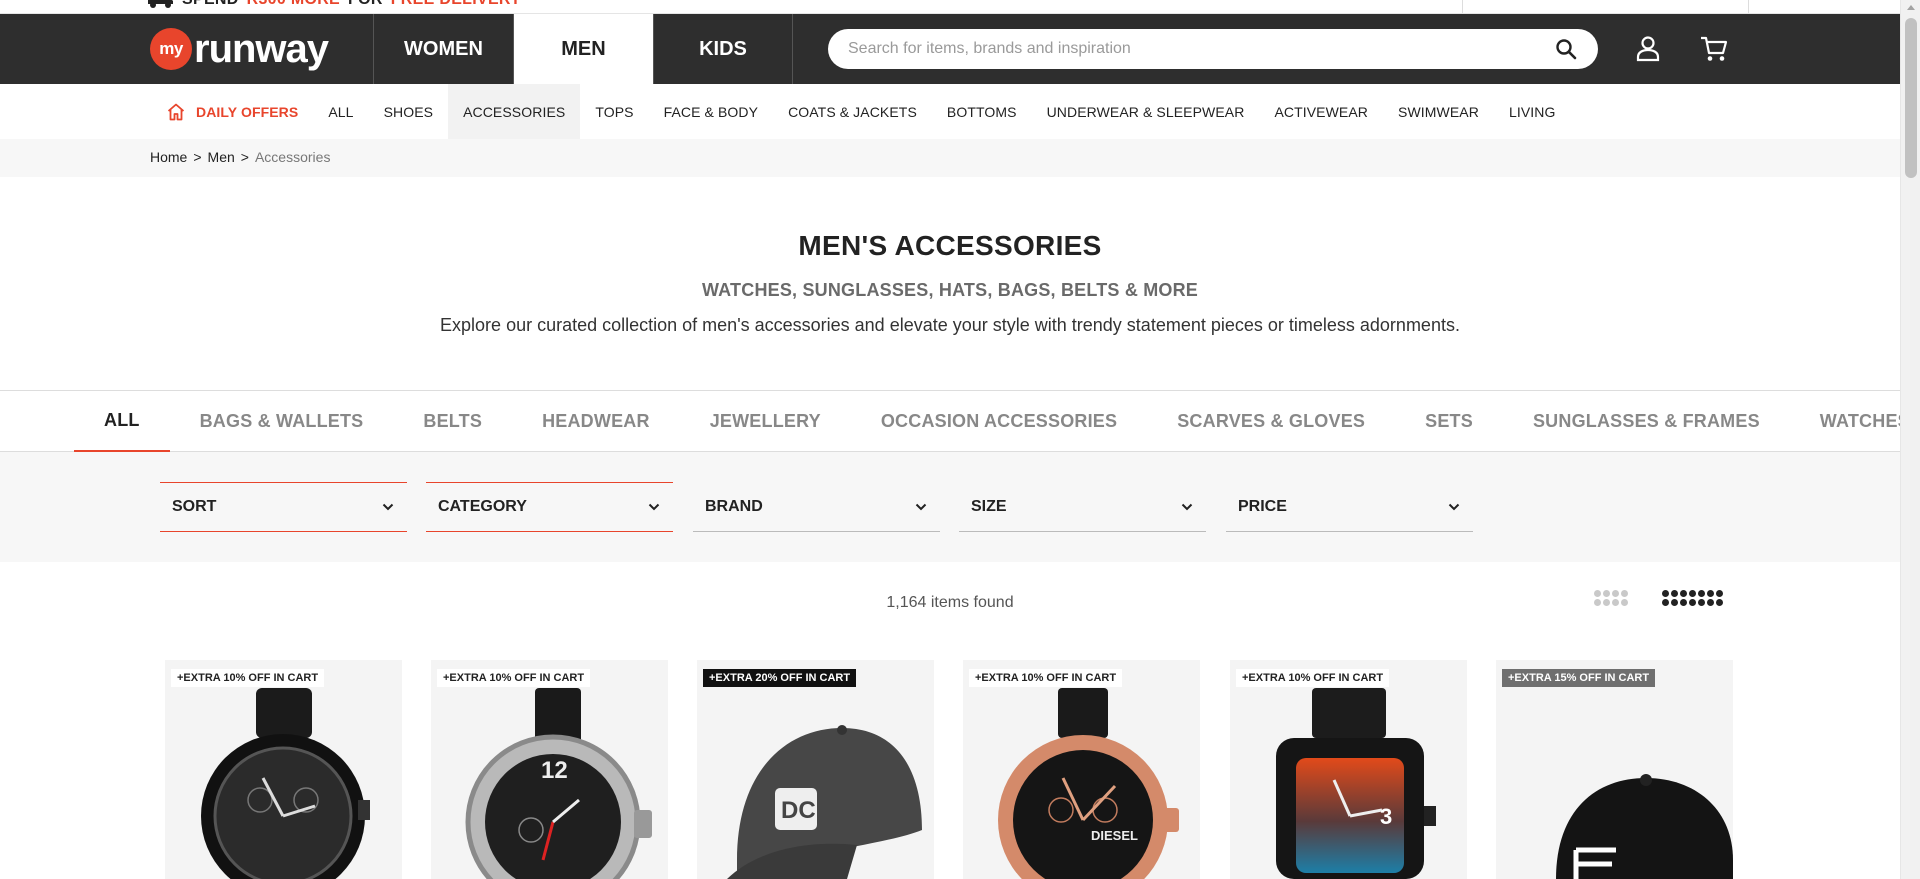 The height and width of the screenshot is (879, 1920). I want to click on product-card: +EXTRA 10% OFF IN CART DIESEL, so click(1081, 769).